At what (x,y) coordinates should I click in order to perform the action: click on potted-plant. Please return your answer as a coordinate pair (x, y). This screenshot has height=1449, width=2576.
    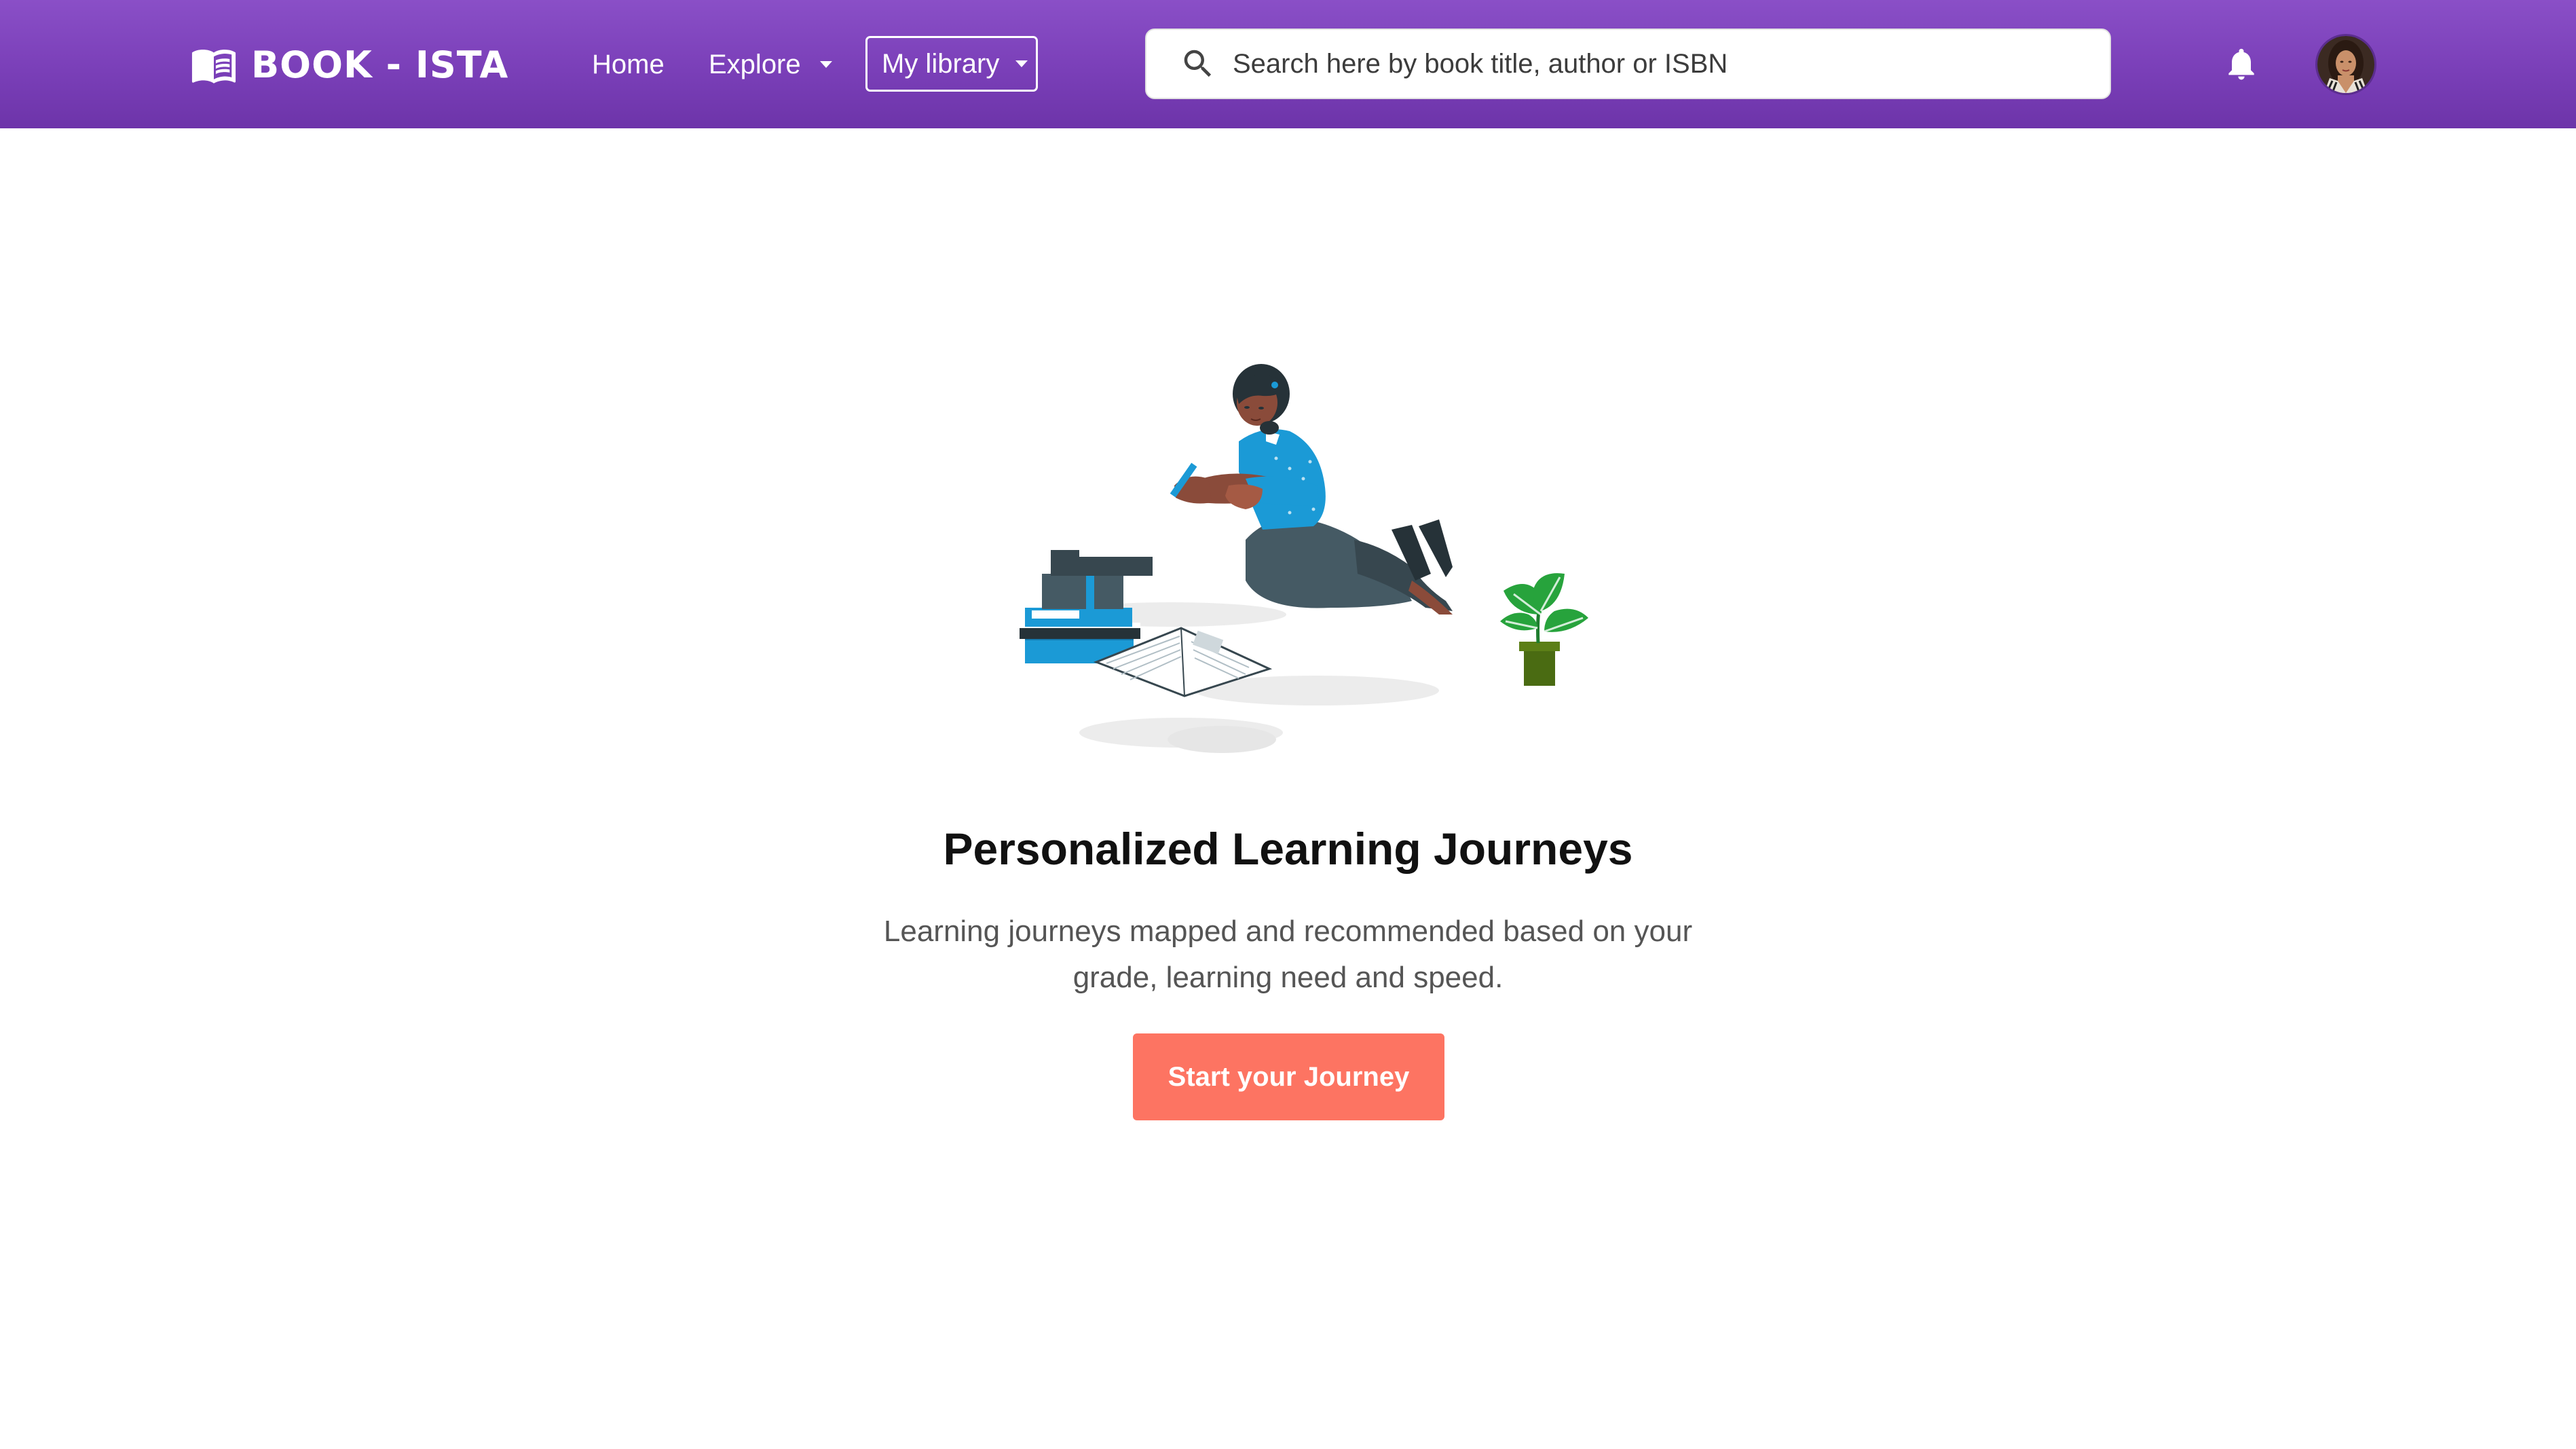
    Looking at the image, I should click on (1544, 629).